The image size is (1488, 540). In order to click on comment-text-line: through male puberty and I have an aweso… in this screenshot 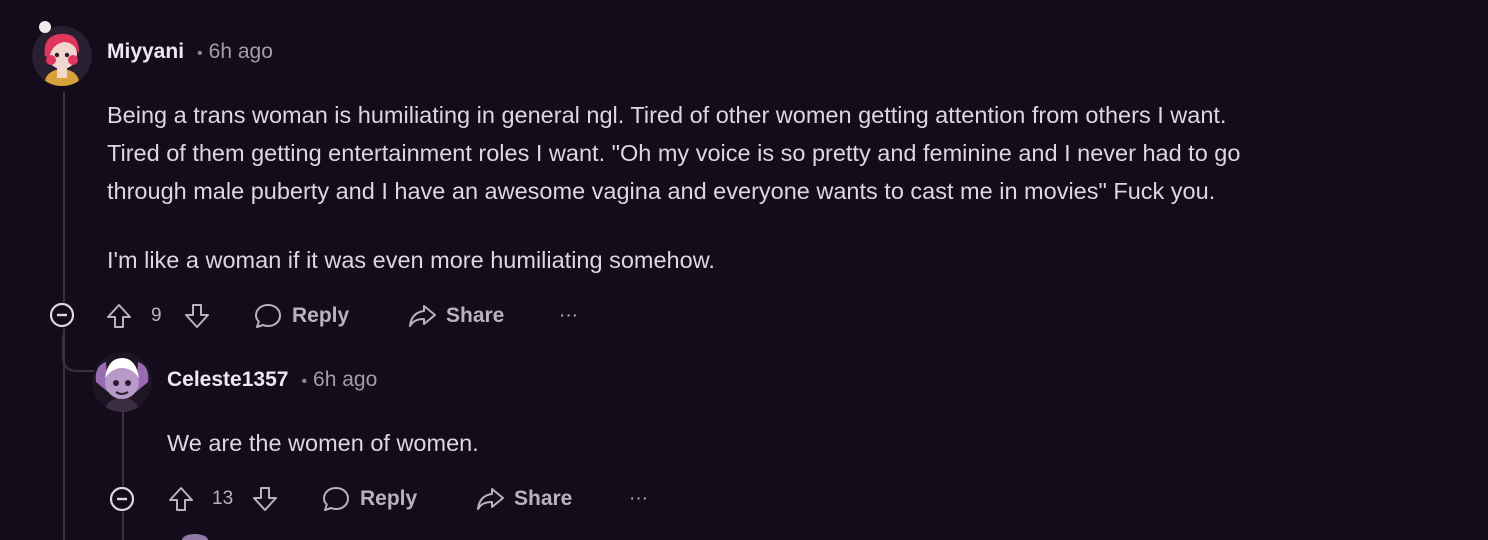, I will do `click(661, 191)`.